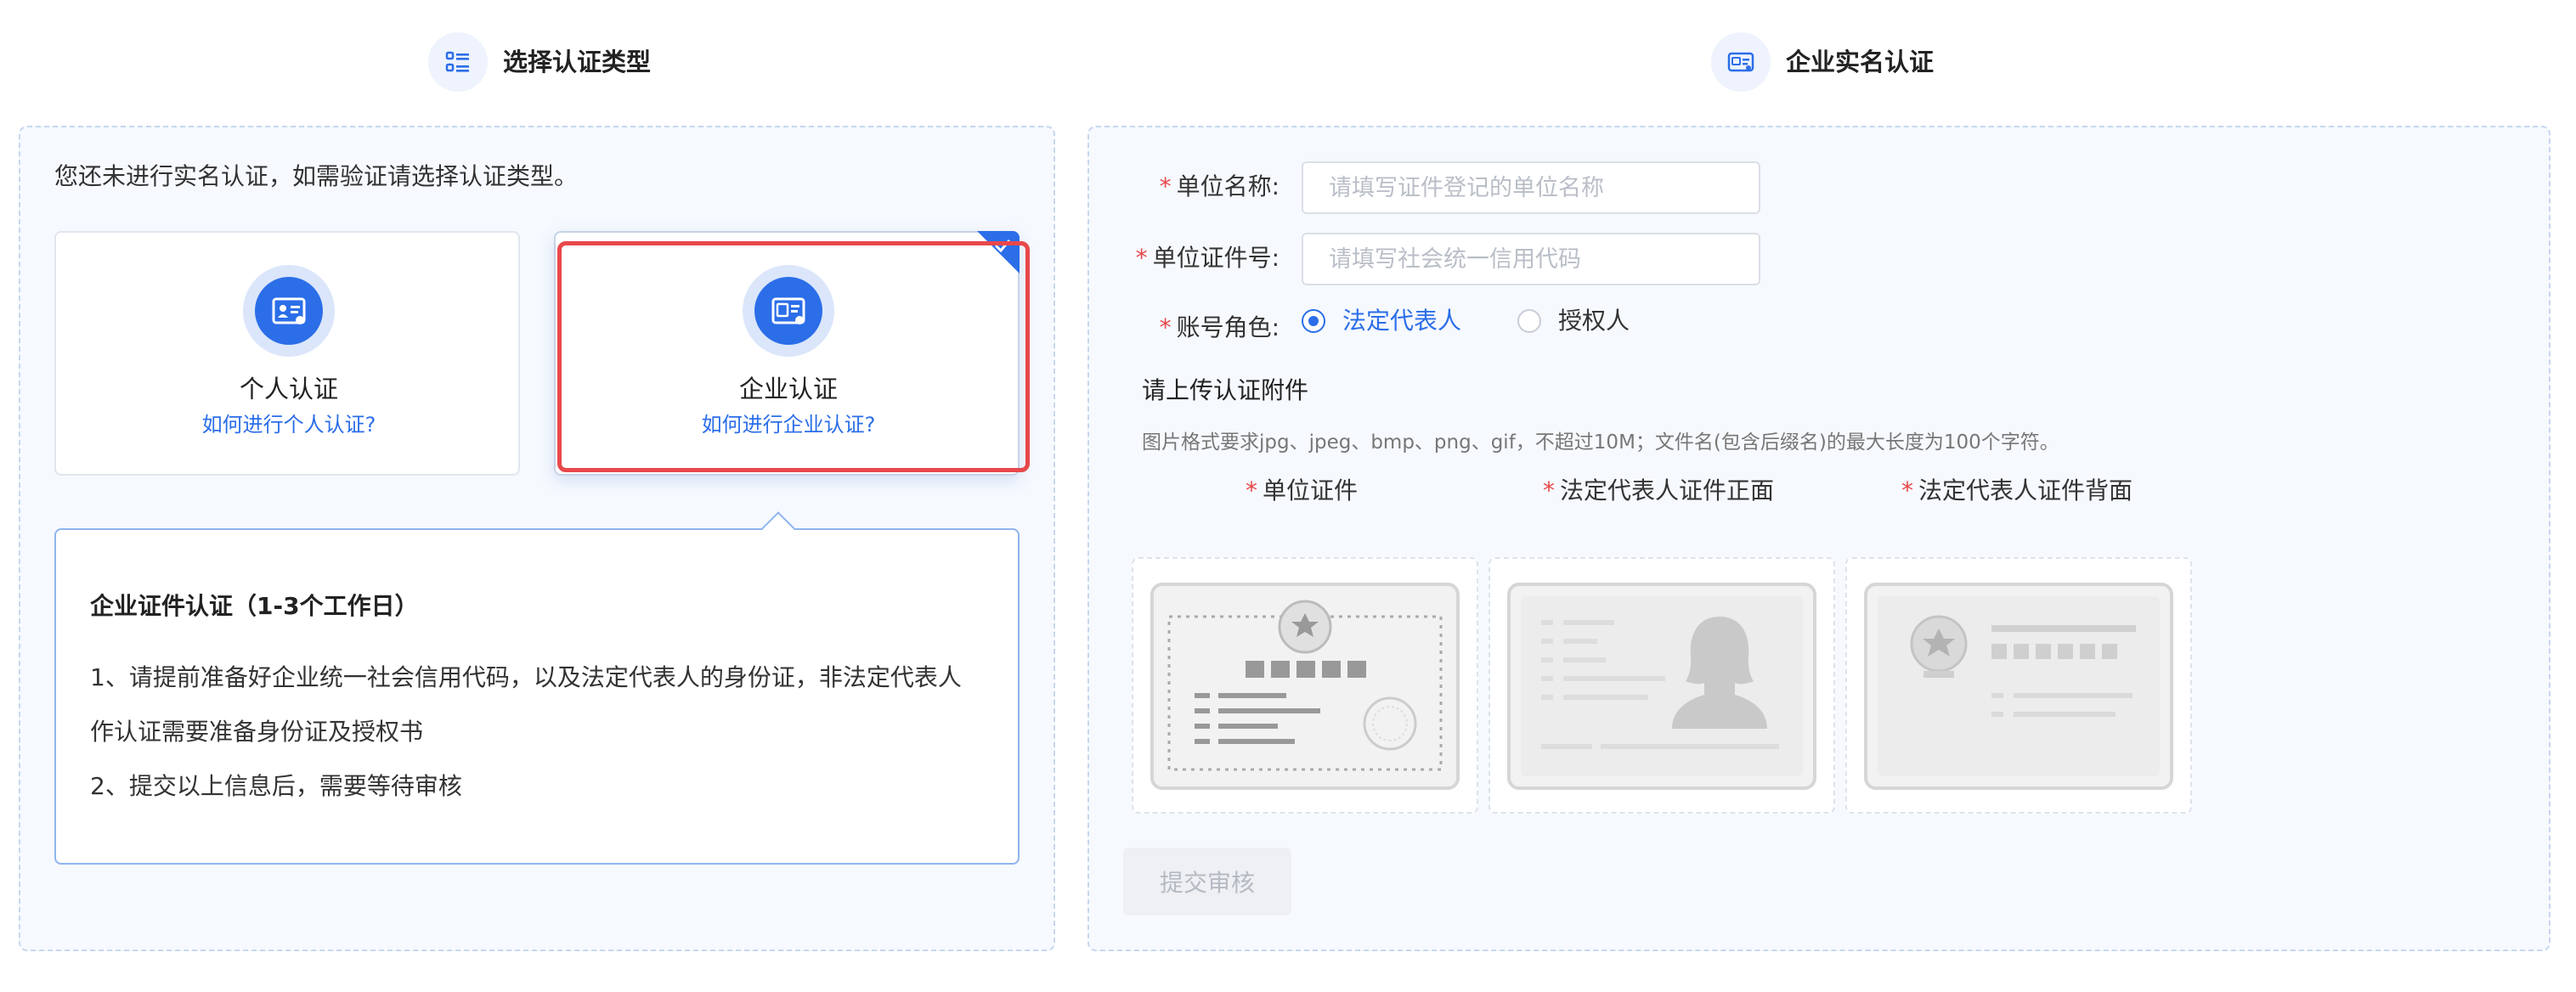  I want to click on enterprise-info-box, so click(537, 696).